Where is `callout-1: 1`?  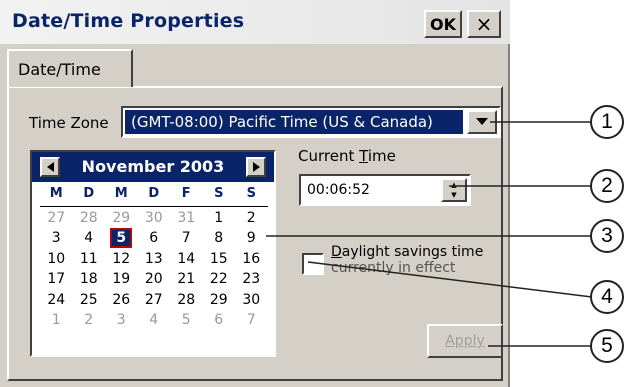
callout-1: 1 is located at coordinates (607, 122).